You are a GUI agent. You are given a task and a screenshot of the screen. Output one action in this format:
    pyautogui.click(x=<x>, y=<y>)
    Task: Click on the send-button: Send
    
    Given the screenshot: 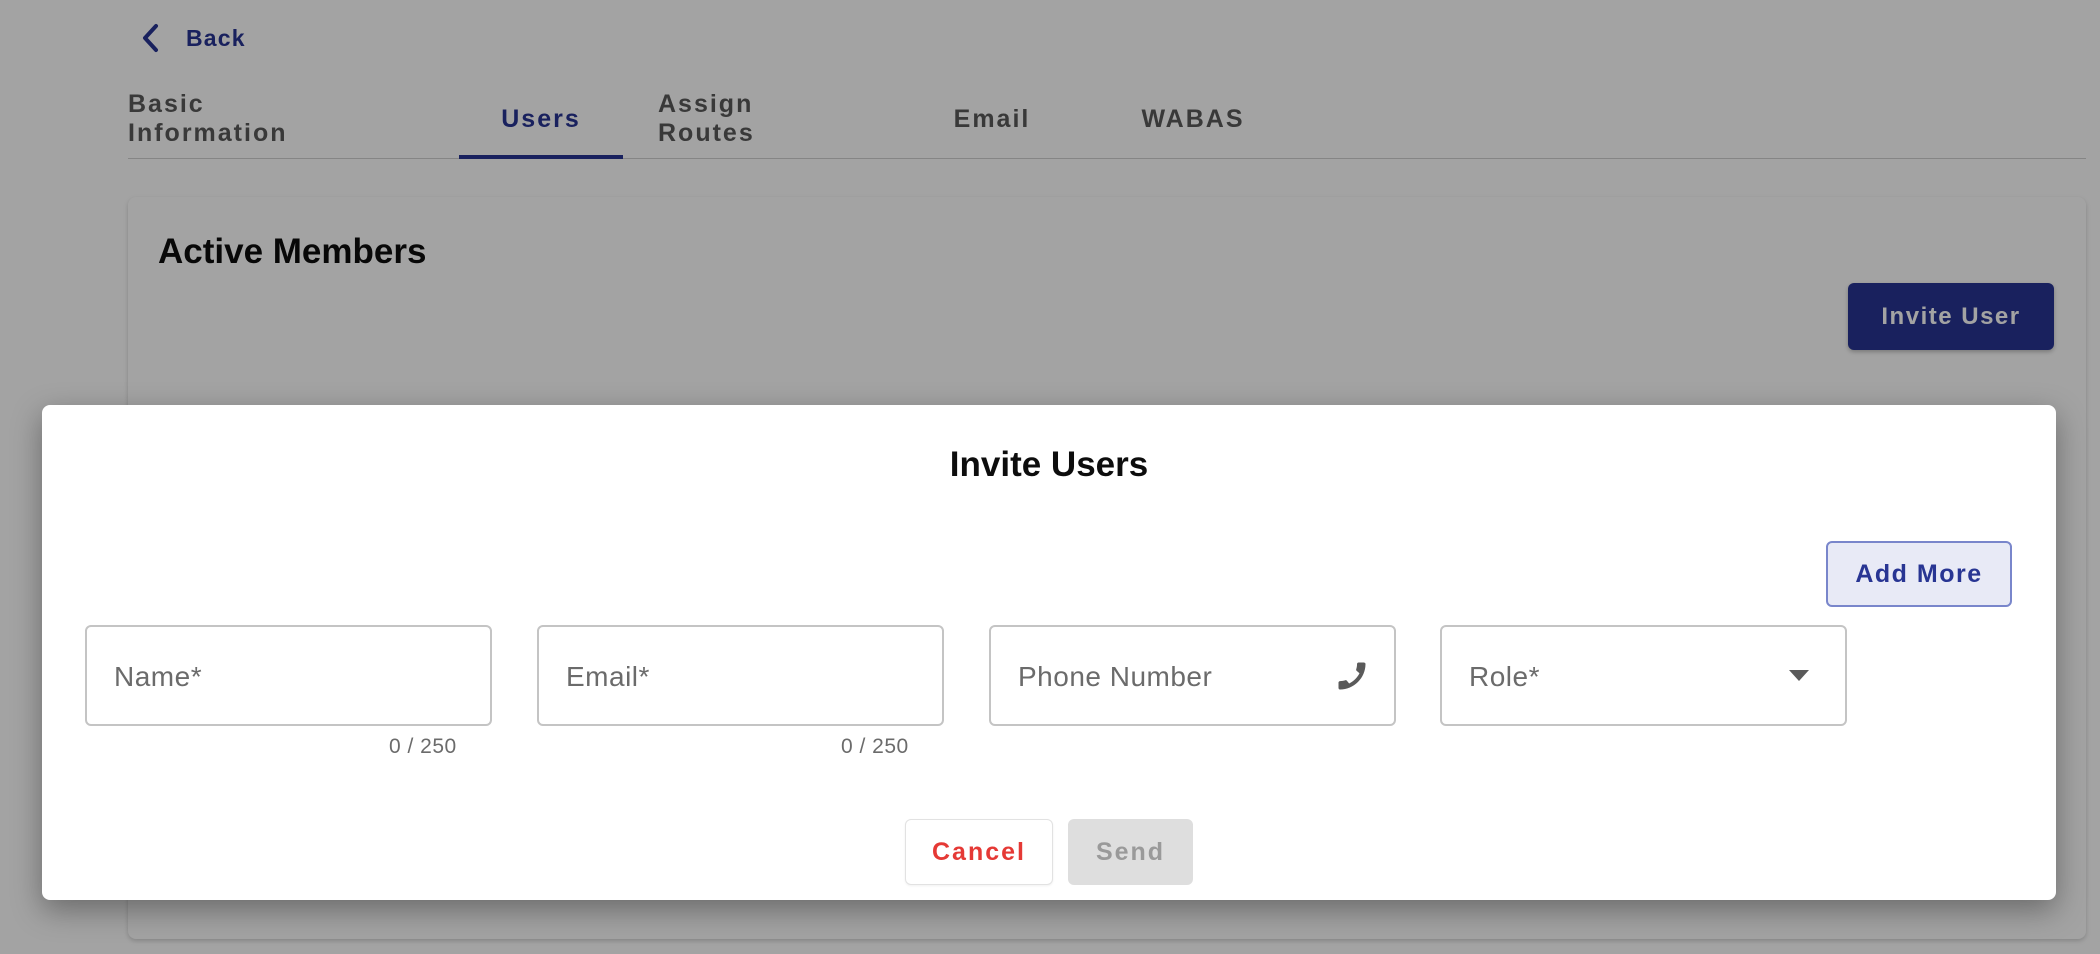 What is the action you would take?
    pyautogui.click(x=1130, y=852)
    